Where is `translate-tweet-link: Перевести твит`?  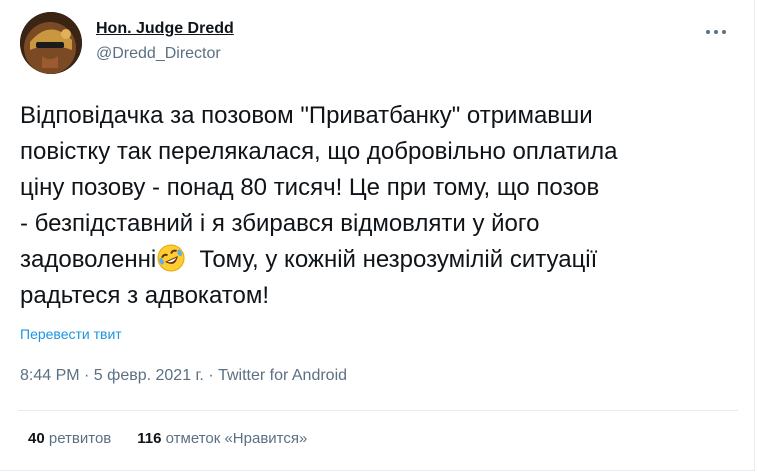 translate-tweet-link: Перевести твит is located at coordinates (71, 334).